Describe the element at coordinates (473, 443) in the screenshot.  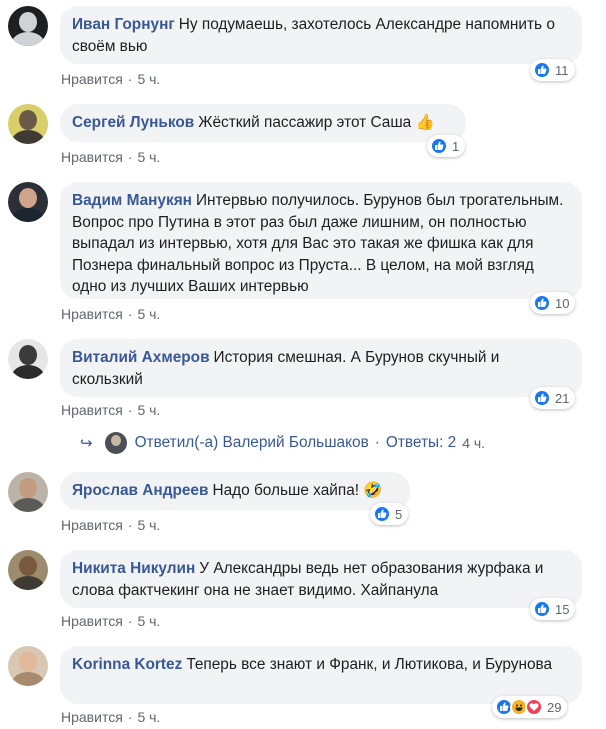
I see `timestamp: 4 ч.` at that location.